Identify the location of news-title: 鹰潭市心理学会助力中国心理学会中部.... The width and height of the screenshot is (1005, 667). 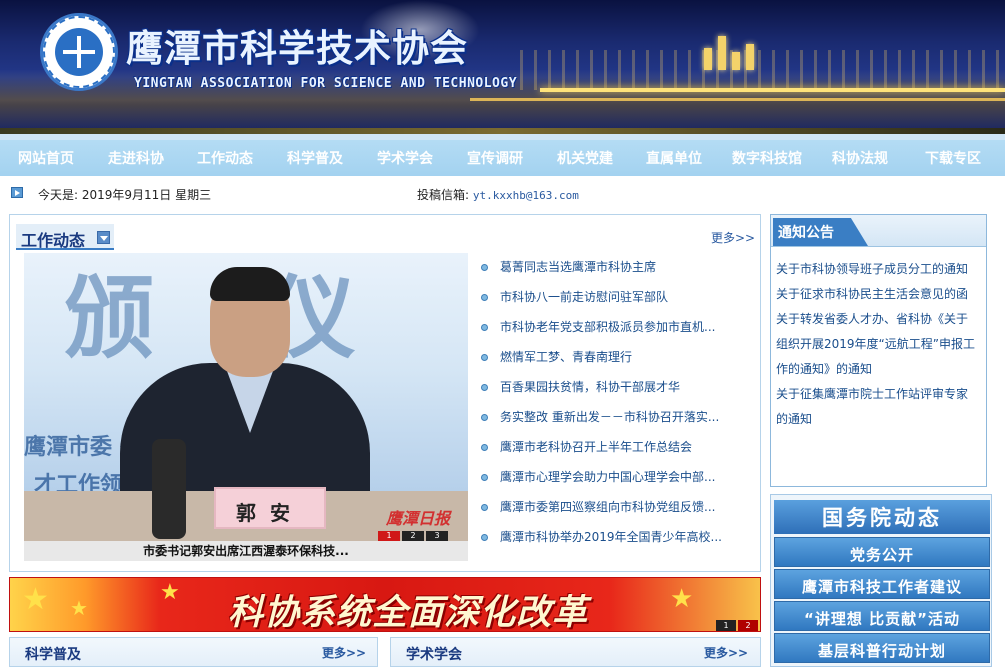
(628, 476).